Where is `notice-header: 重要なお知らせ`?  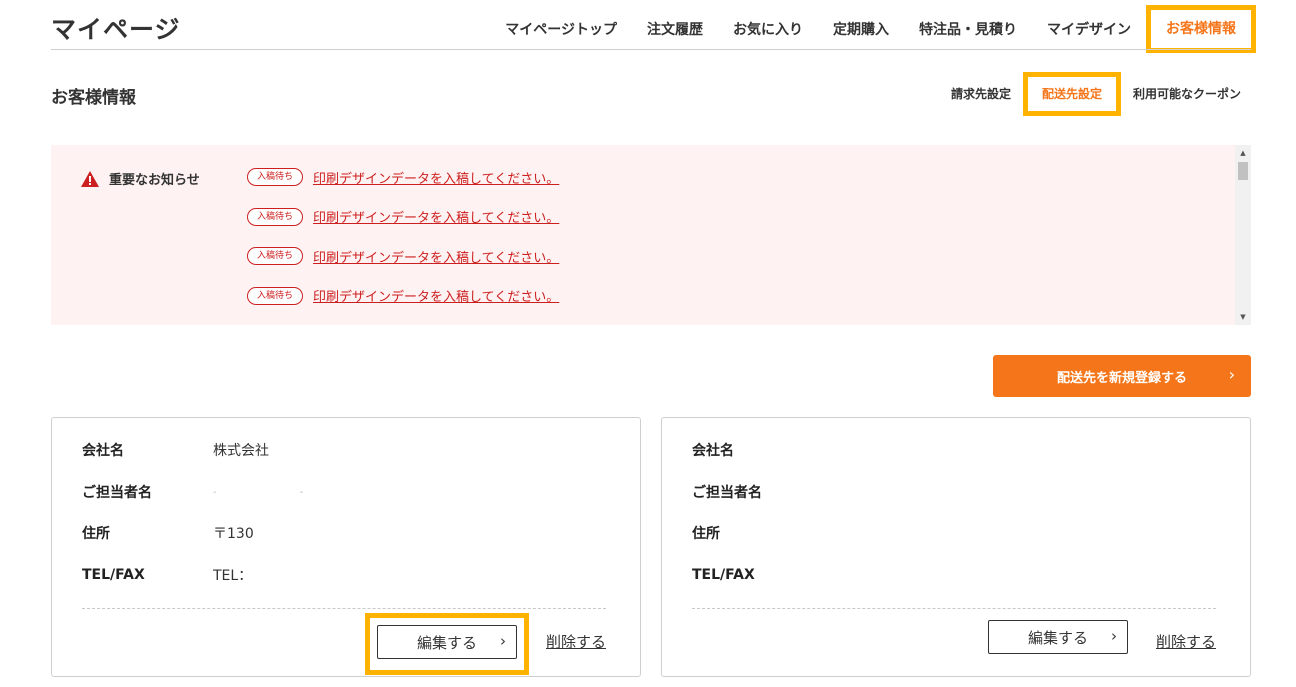
notice-header: 重要なお知らせ is located at coordinates (140, 178).